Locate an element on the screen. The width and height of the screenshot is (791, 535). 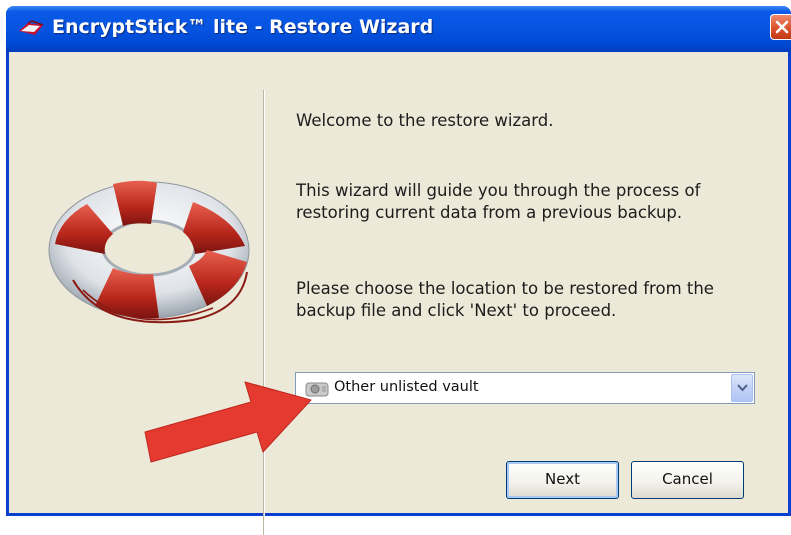
chevron-down-icon is located at coordinates (742, 388).